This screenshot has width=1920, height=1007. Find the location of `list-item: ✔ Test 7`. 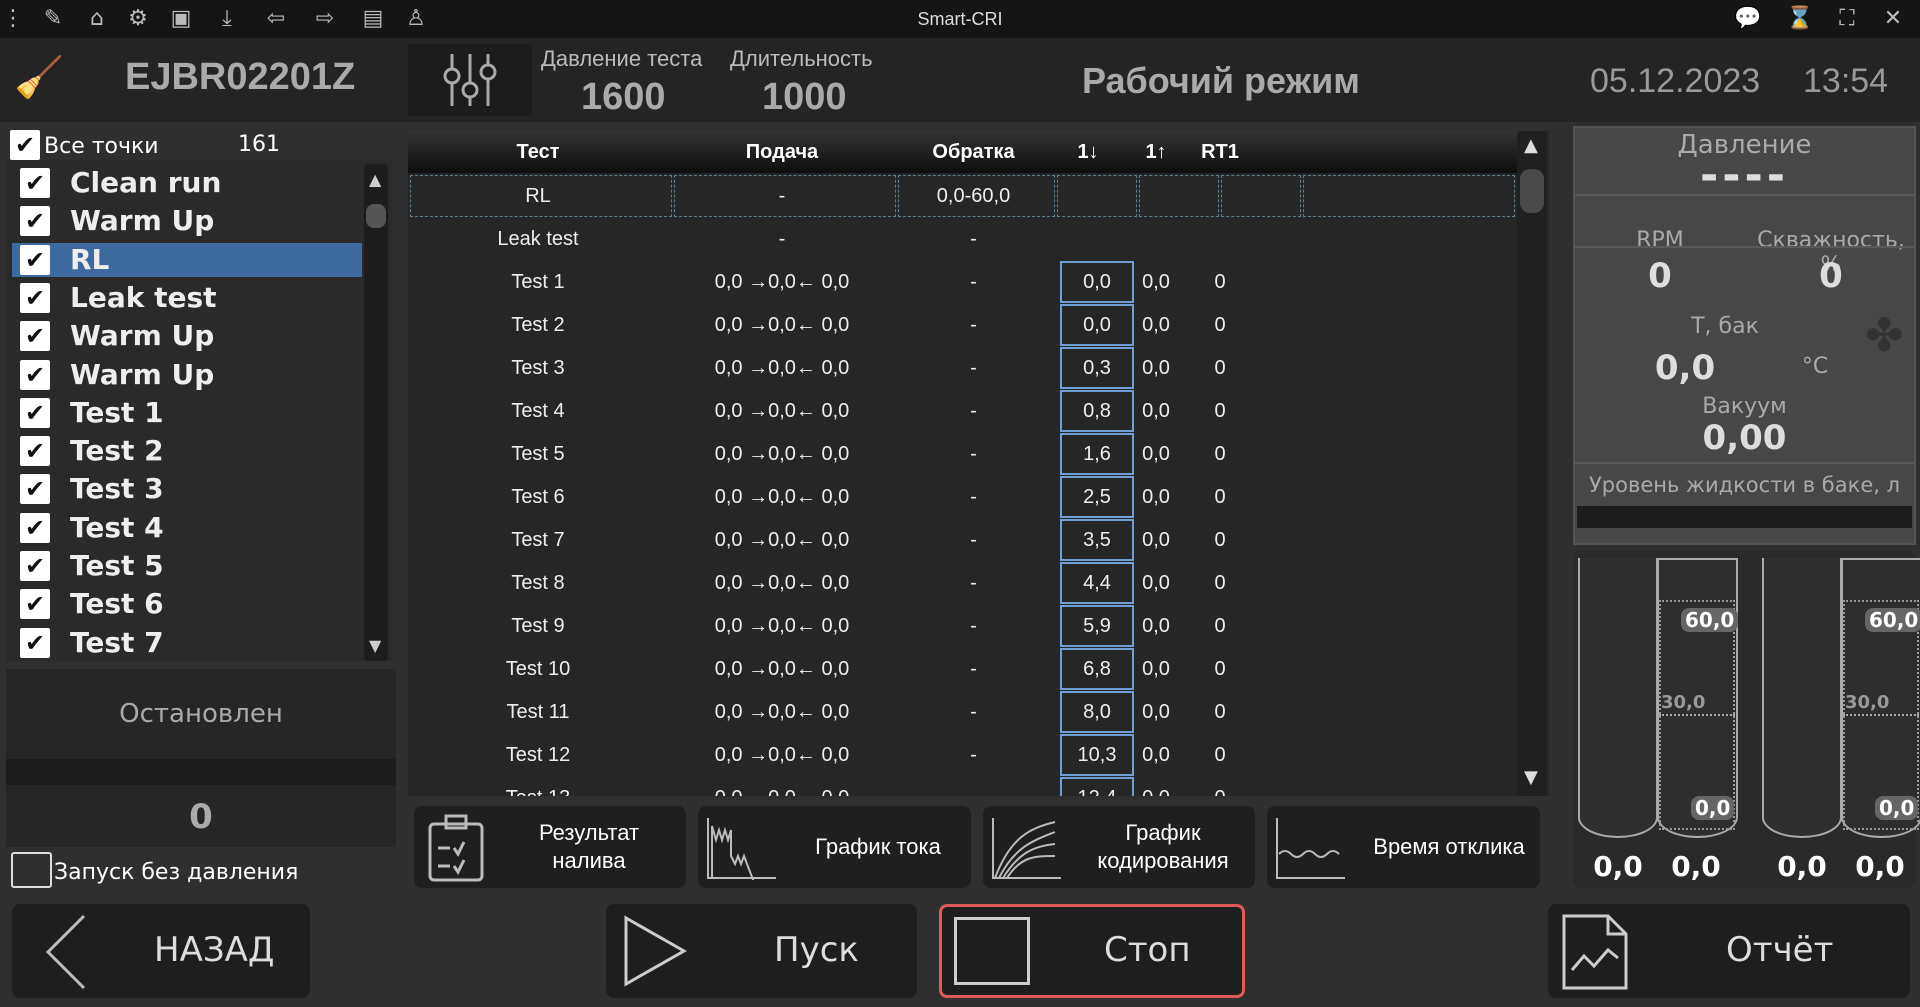

list-item: ✔ Test 7 is located at coordinates (187, 643).